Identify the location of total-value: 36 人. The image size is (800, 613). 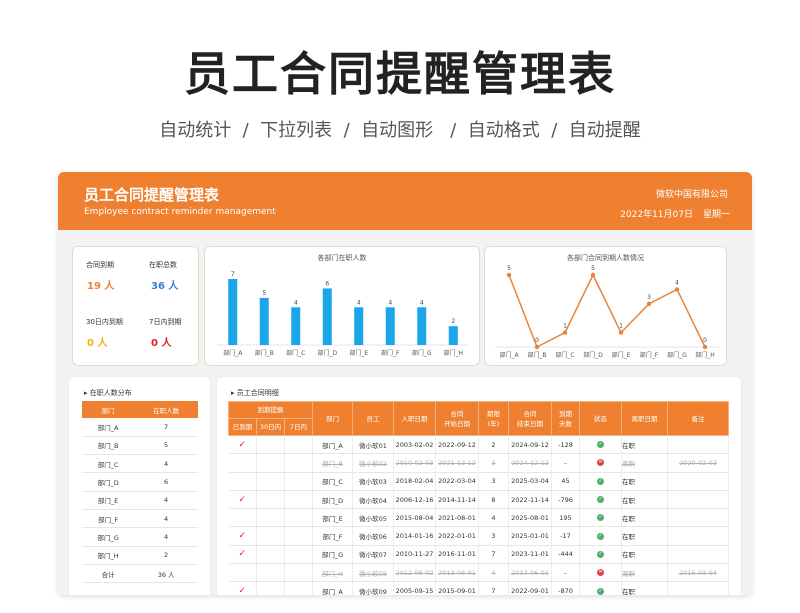
(165, 286).